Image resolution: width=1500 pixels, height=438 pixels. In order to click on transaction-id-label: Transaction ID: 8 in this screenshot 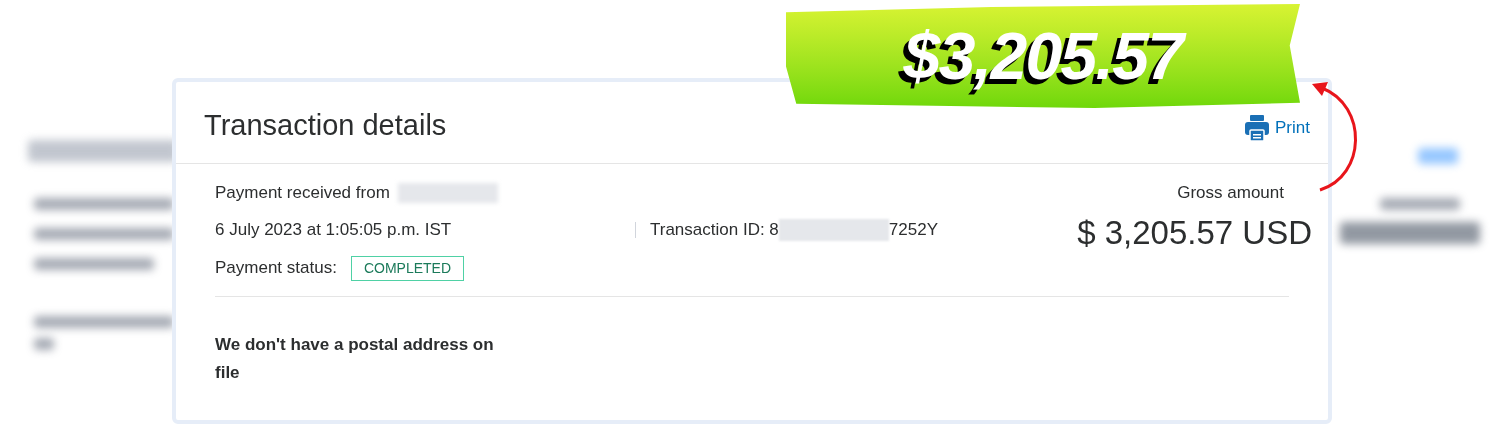, I will do `click(714, 230)`.